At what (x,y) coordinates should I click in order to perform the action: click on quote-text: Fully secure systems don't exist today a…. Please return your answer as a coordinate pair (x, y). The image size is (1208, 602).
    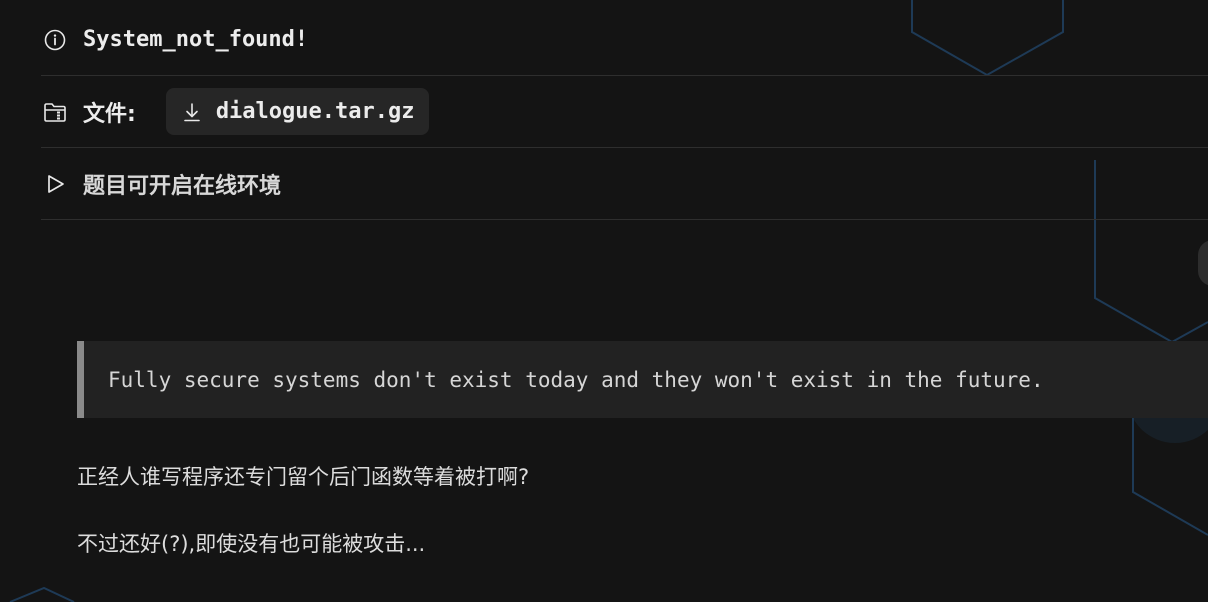
    Looking at the image, I should click on (576, 379).